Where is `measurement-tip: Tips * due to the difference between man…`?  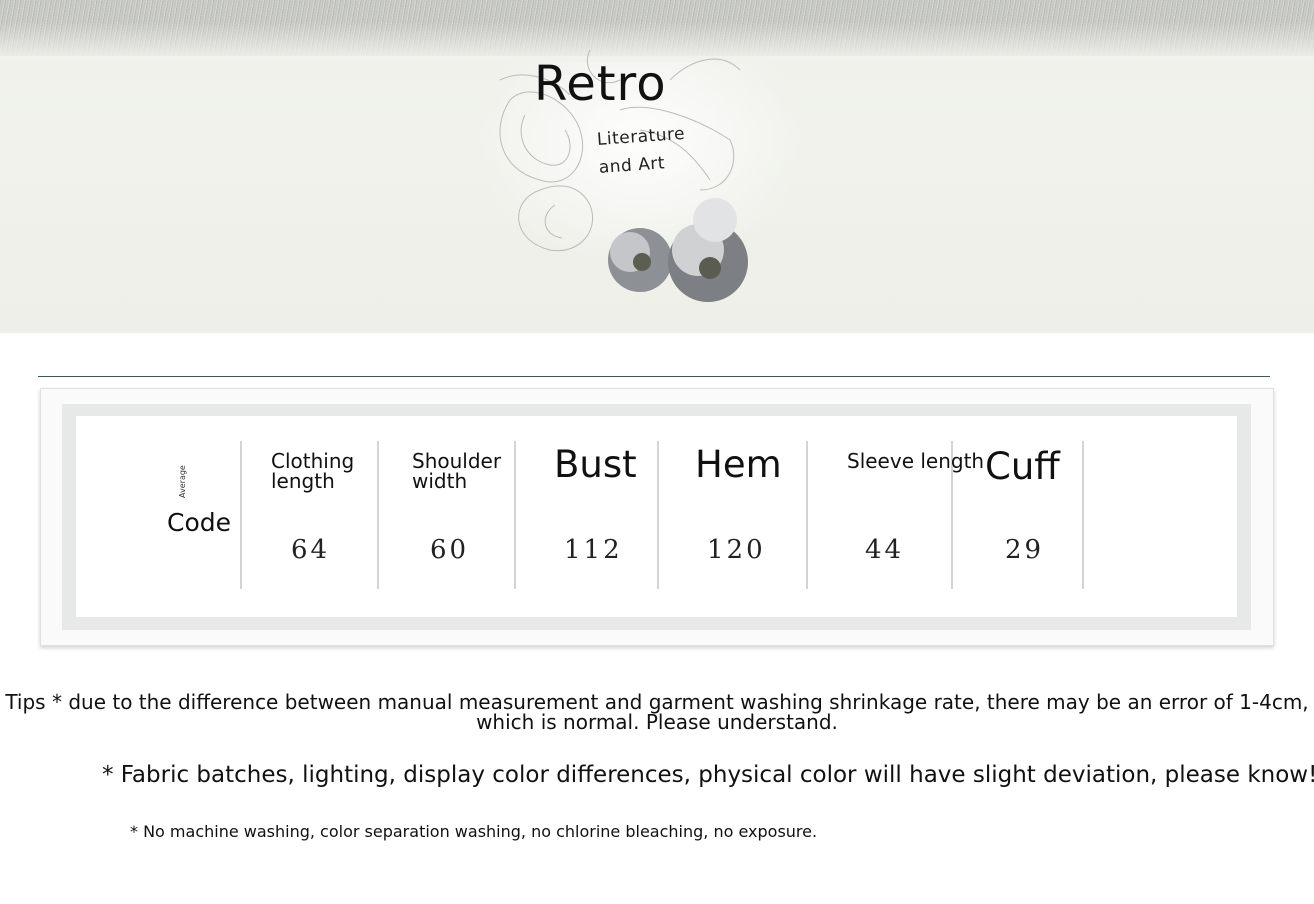 measurement-tip: Tips * due to the difference between man… is located at coordinates (657, 712).